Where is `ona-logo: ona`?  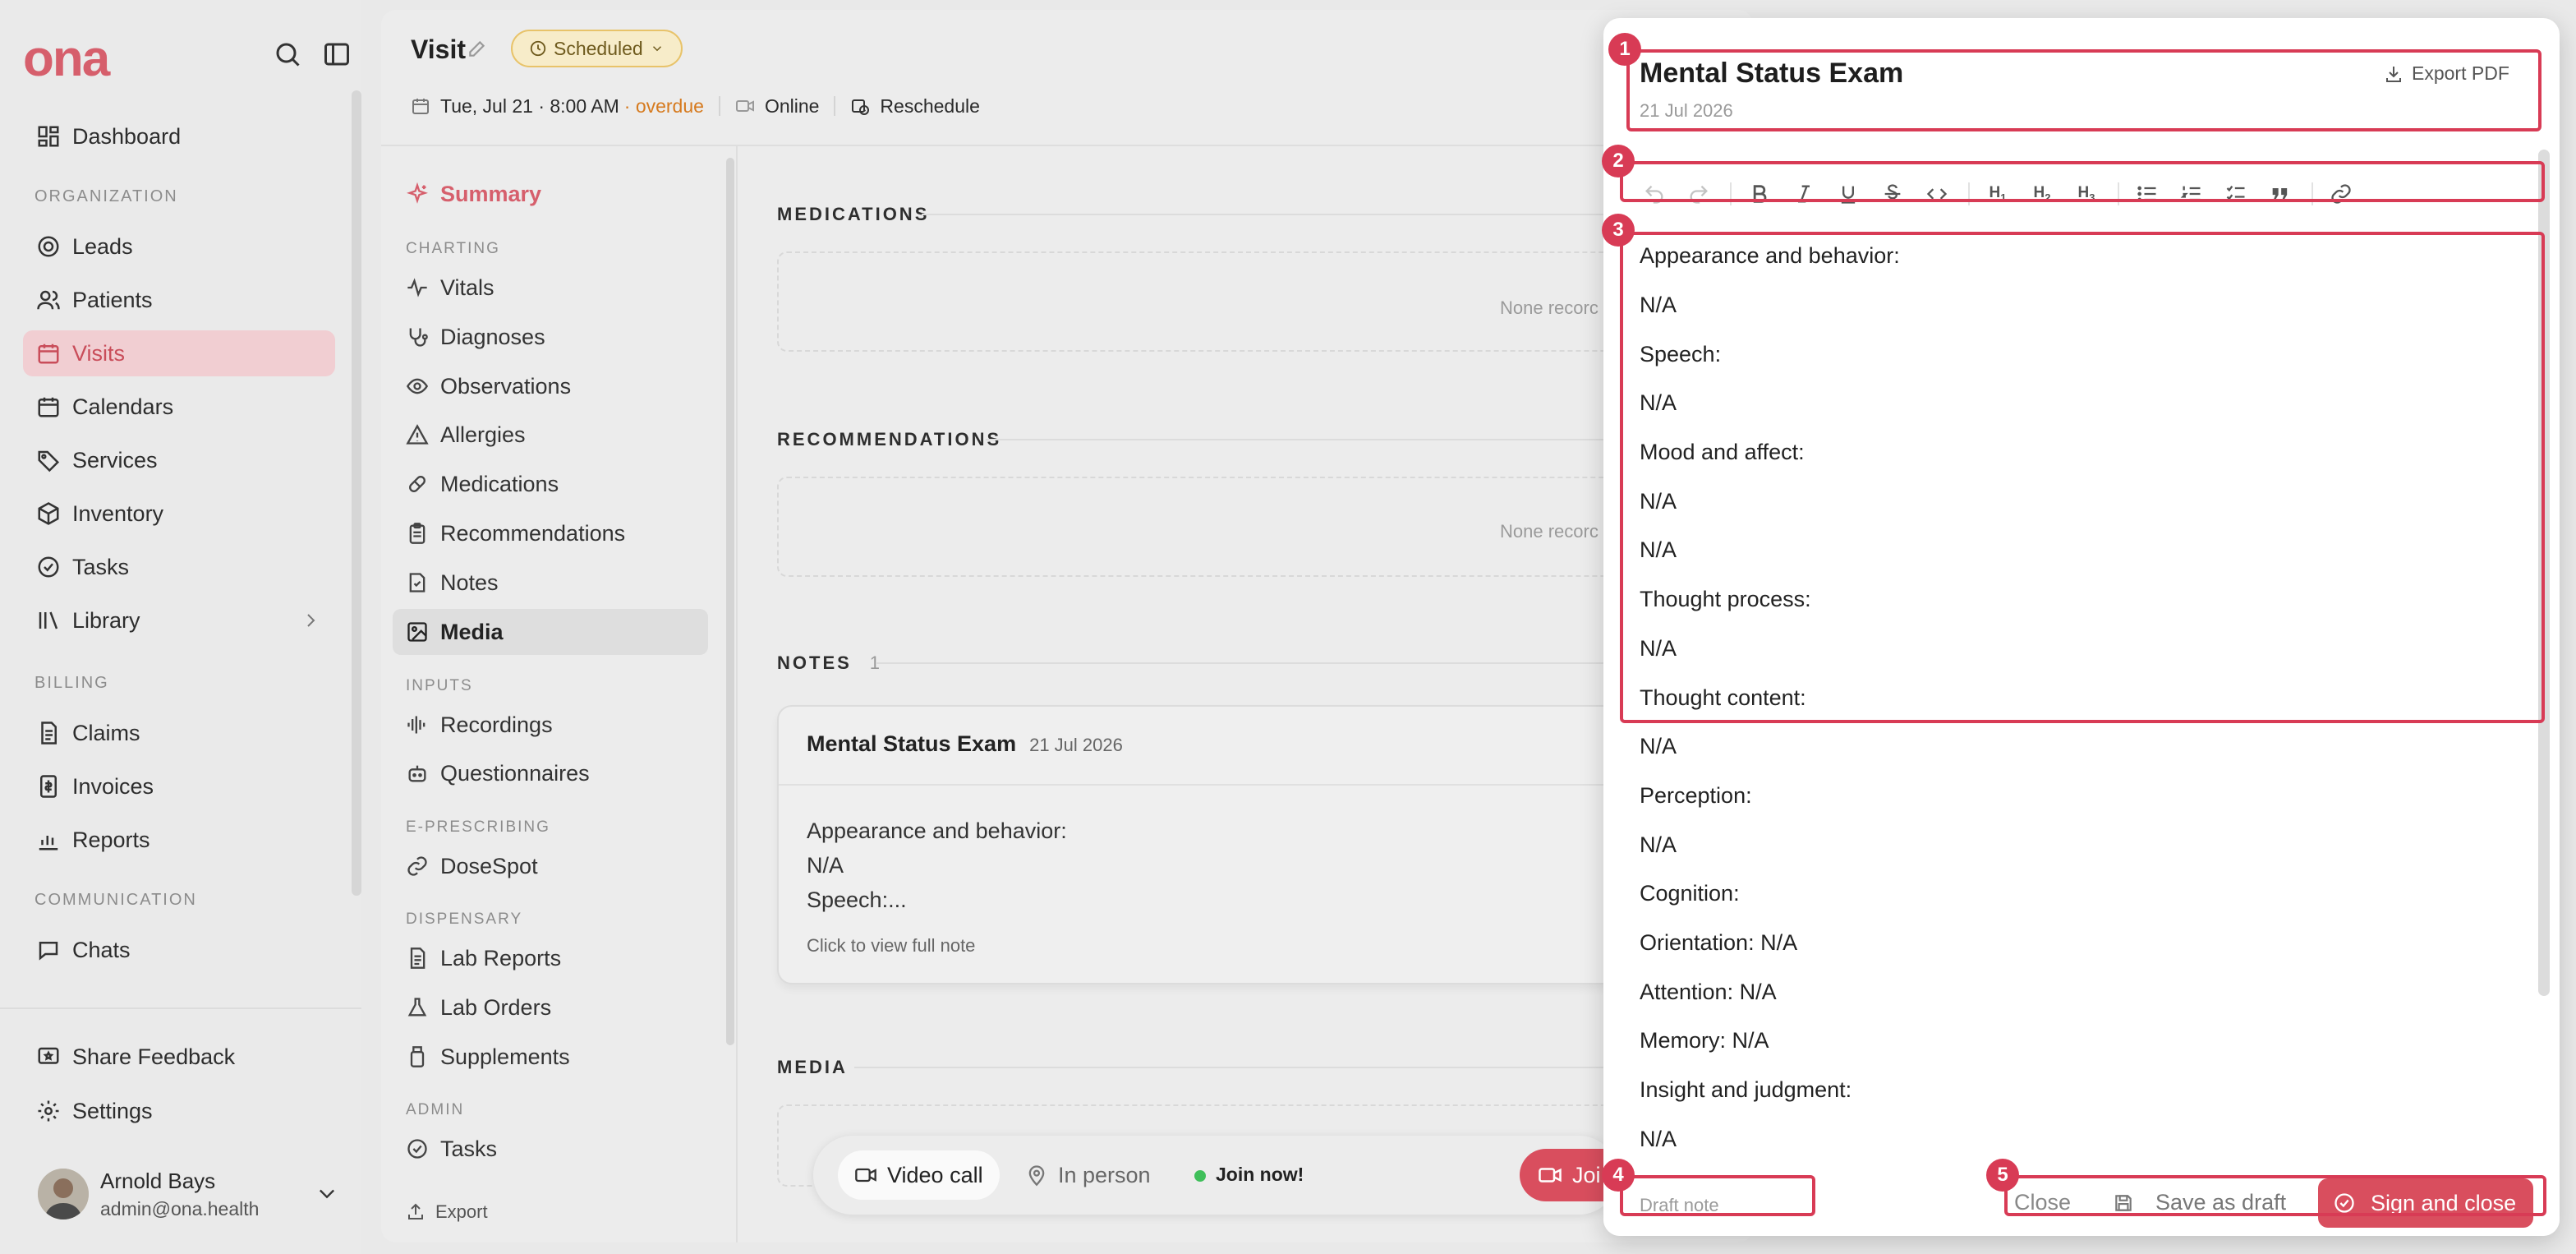 ona-logo: ona is located at coordinates (66, 59).